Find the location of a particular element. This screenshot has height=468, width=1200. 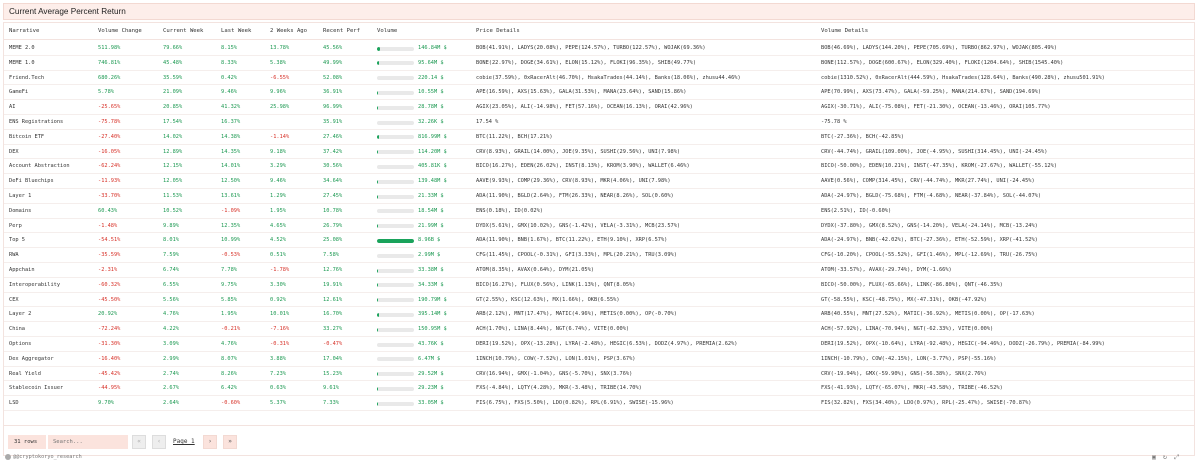

cell-2-weeks-ago: 5.38% is located at coordinates (278, 62).